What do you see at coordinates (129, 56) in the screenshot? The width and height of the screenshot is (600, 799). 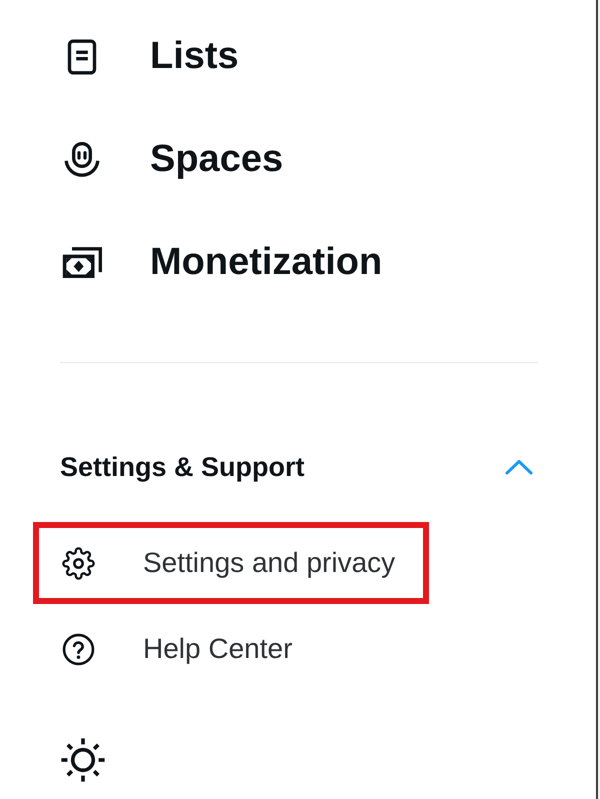 I see `menu-item: Lists` at bounding box center [129, 56].